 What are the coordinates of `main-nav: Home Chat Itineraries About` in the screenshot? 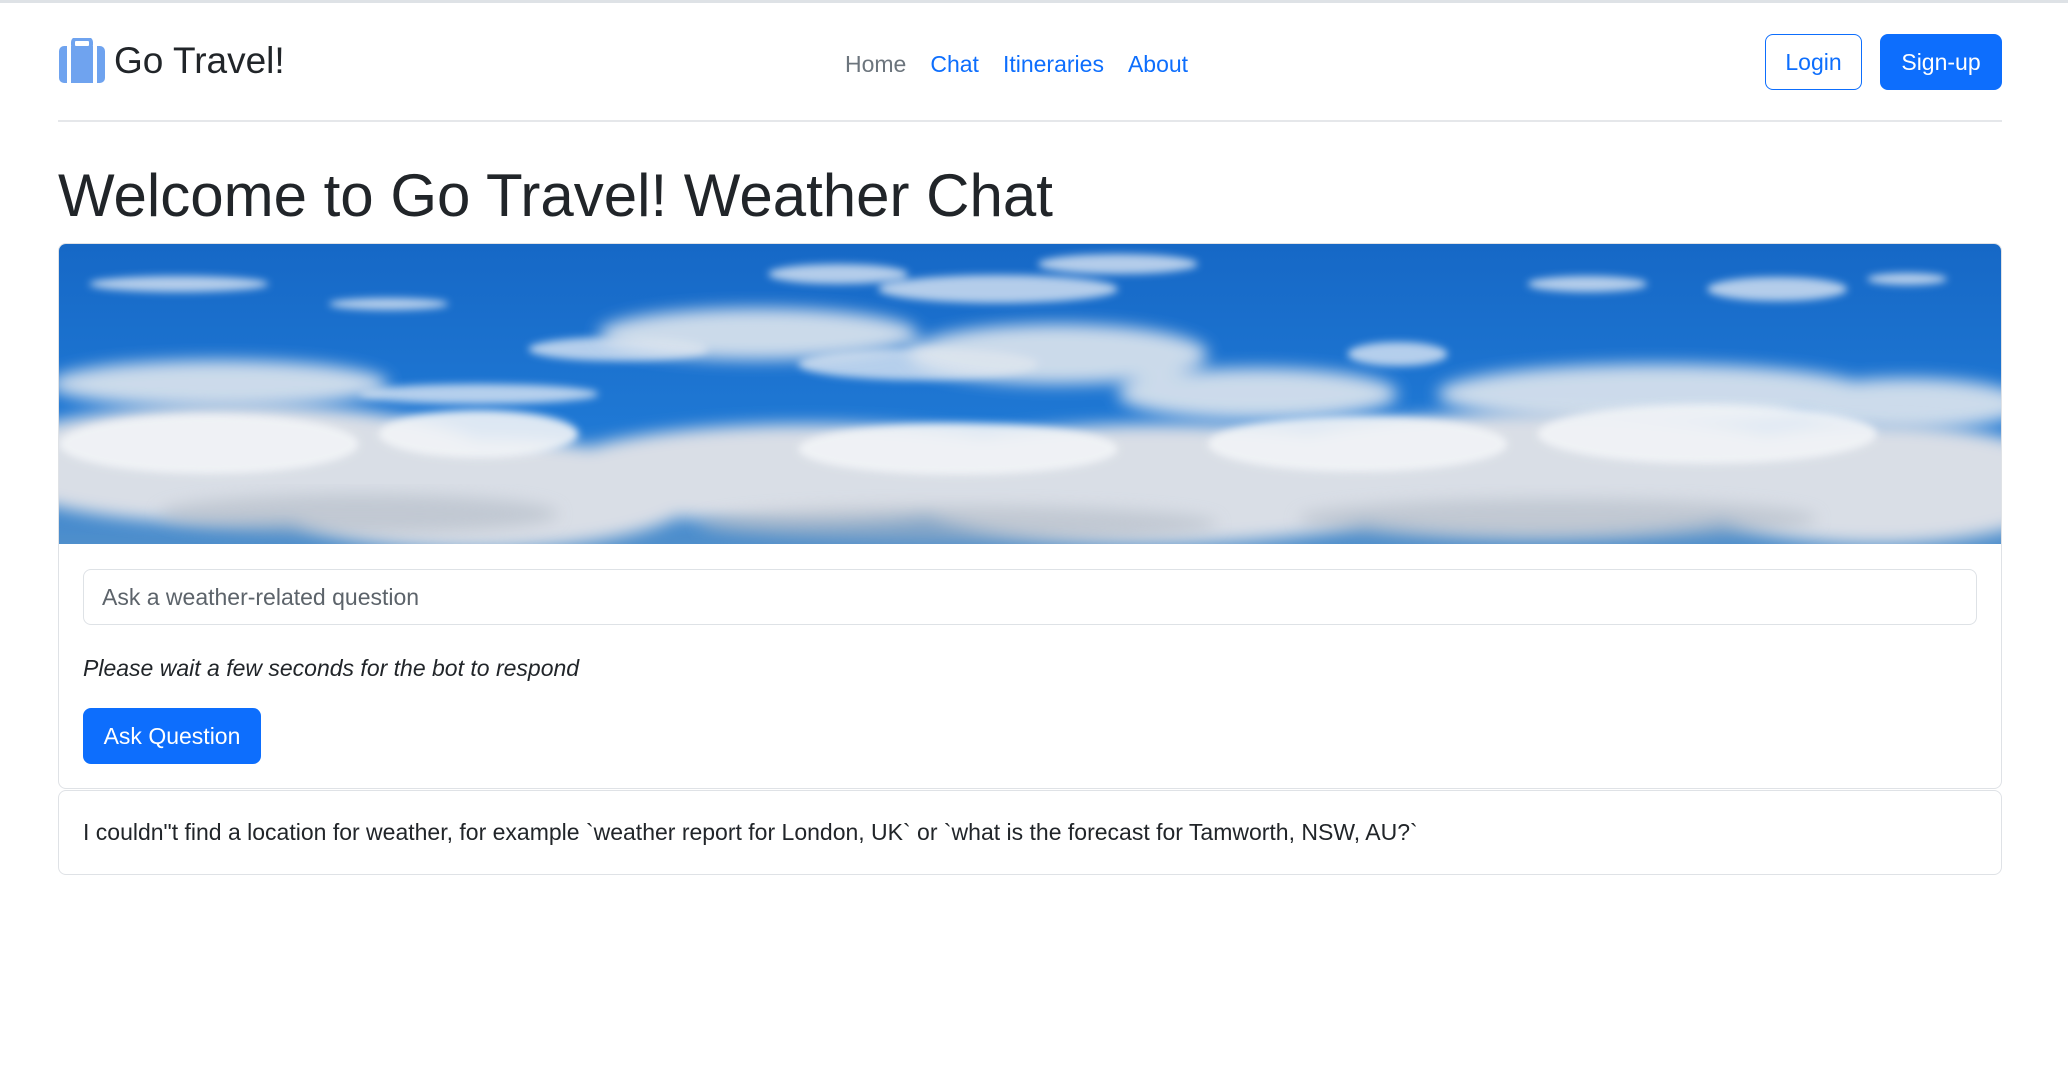 It's located at (1016, 64).